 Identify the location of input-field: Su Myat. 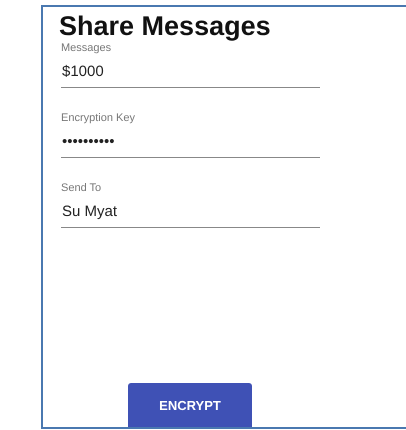
(190, 215).